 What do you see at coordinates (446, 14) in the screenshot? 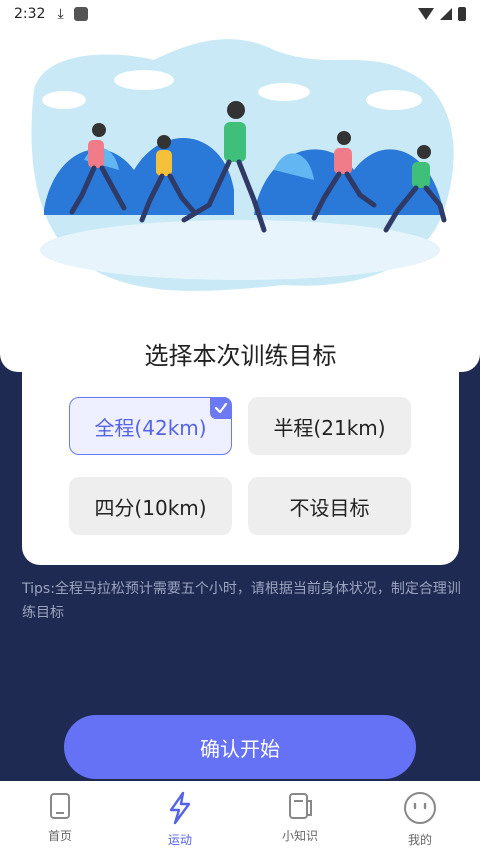
I see `signal-icon` at bounding box center [446, 14].